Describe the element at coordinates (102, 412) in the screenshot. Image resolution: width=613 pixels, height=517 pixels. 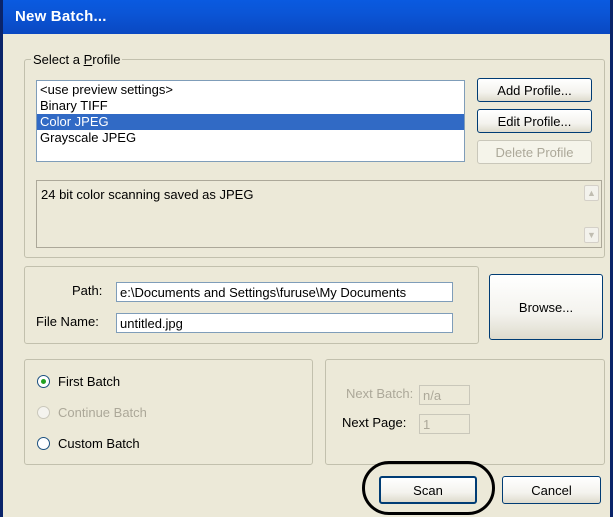
I see `continue-batch-label: Continue Batch` at that location.